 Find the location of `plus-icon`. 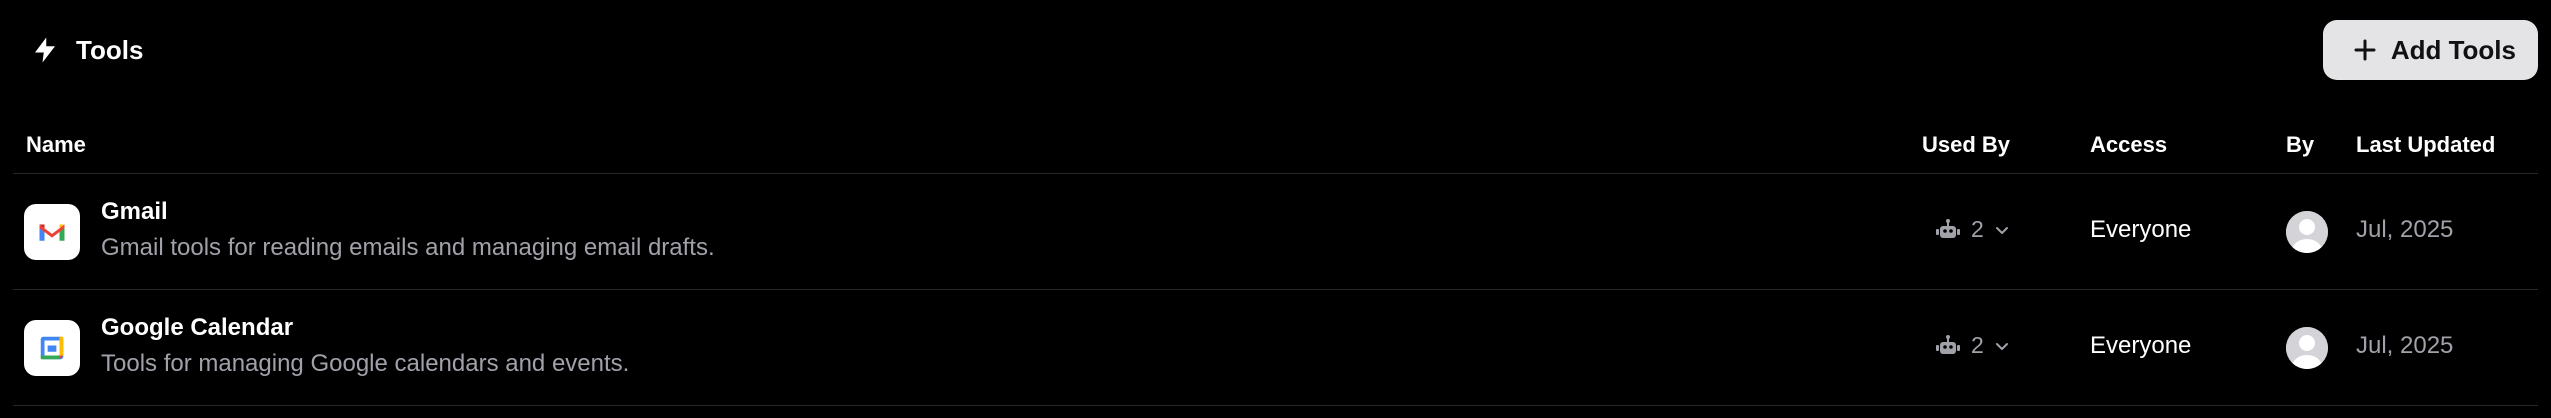

plus-icon is located at coordinates (2365, 50).